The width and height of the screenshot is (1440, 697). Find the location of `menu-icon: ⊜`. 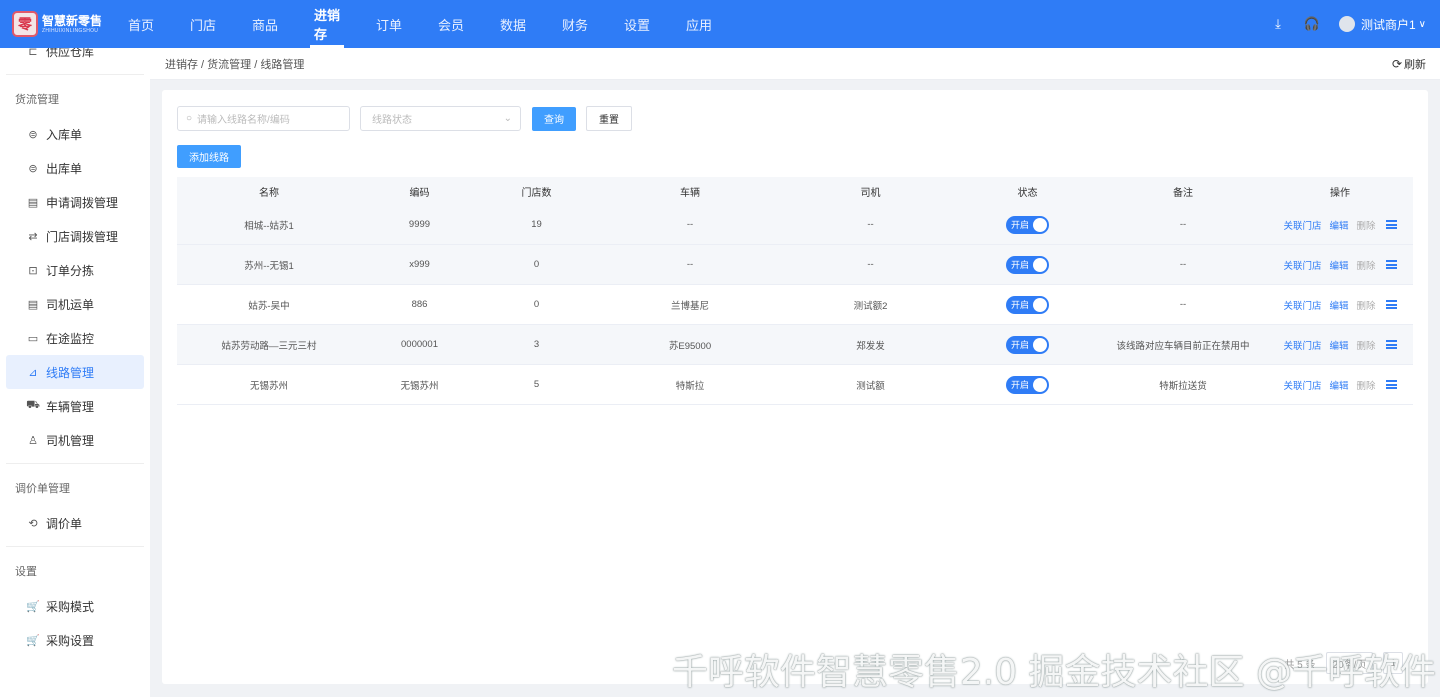

menu-icon: ⊜ is located at coordinates (33, 168).